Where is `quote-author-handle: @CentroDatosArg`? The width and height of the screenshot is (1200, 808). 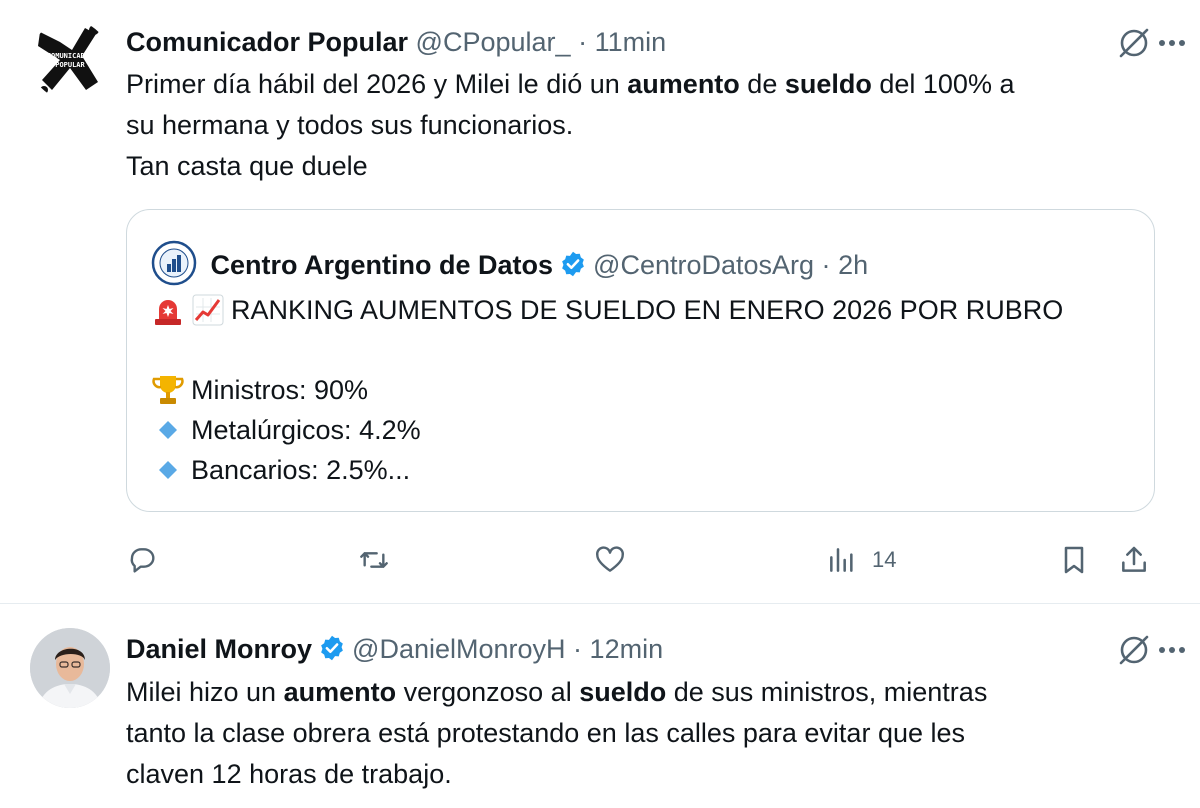
quote-author-handle: @CentroDatosArg is located at coordinates (703, 265).